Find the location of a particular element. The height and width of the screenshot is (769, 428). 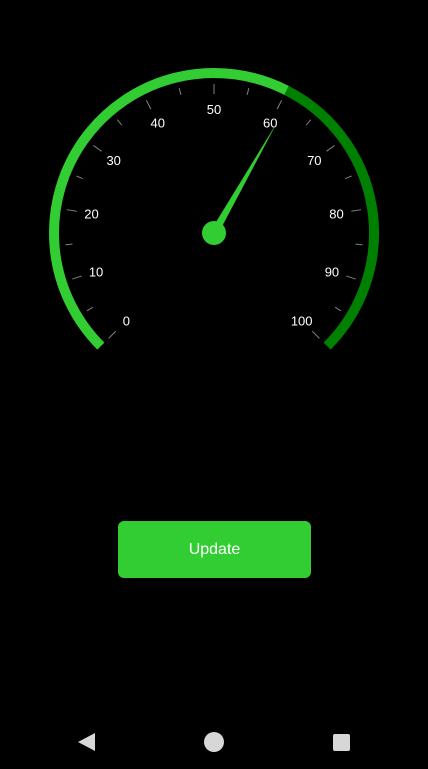

update-button: Update is located at coordinates (214, 549).